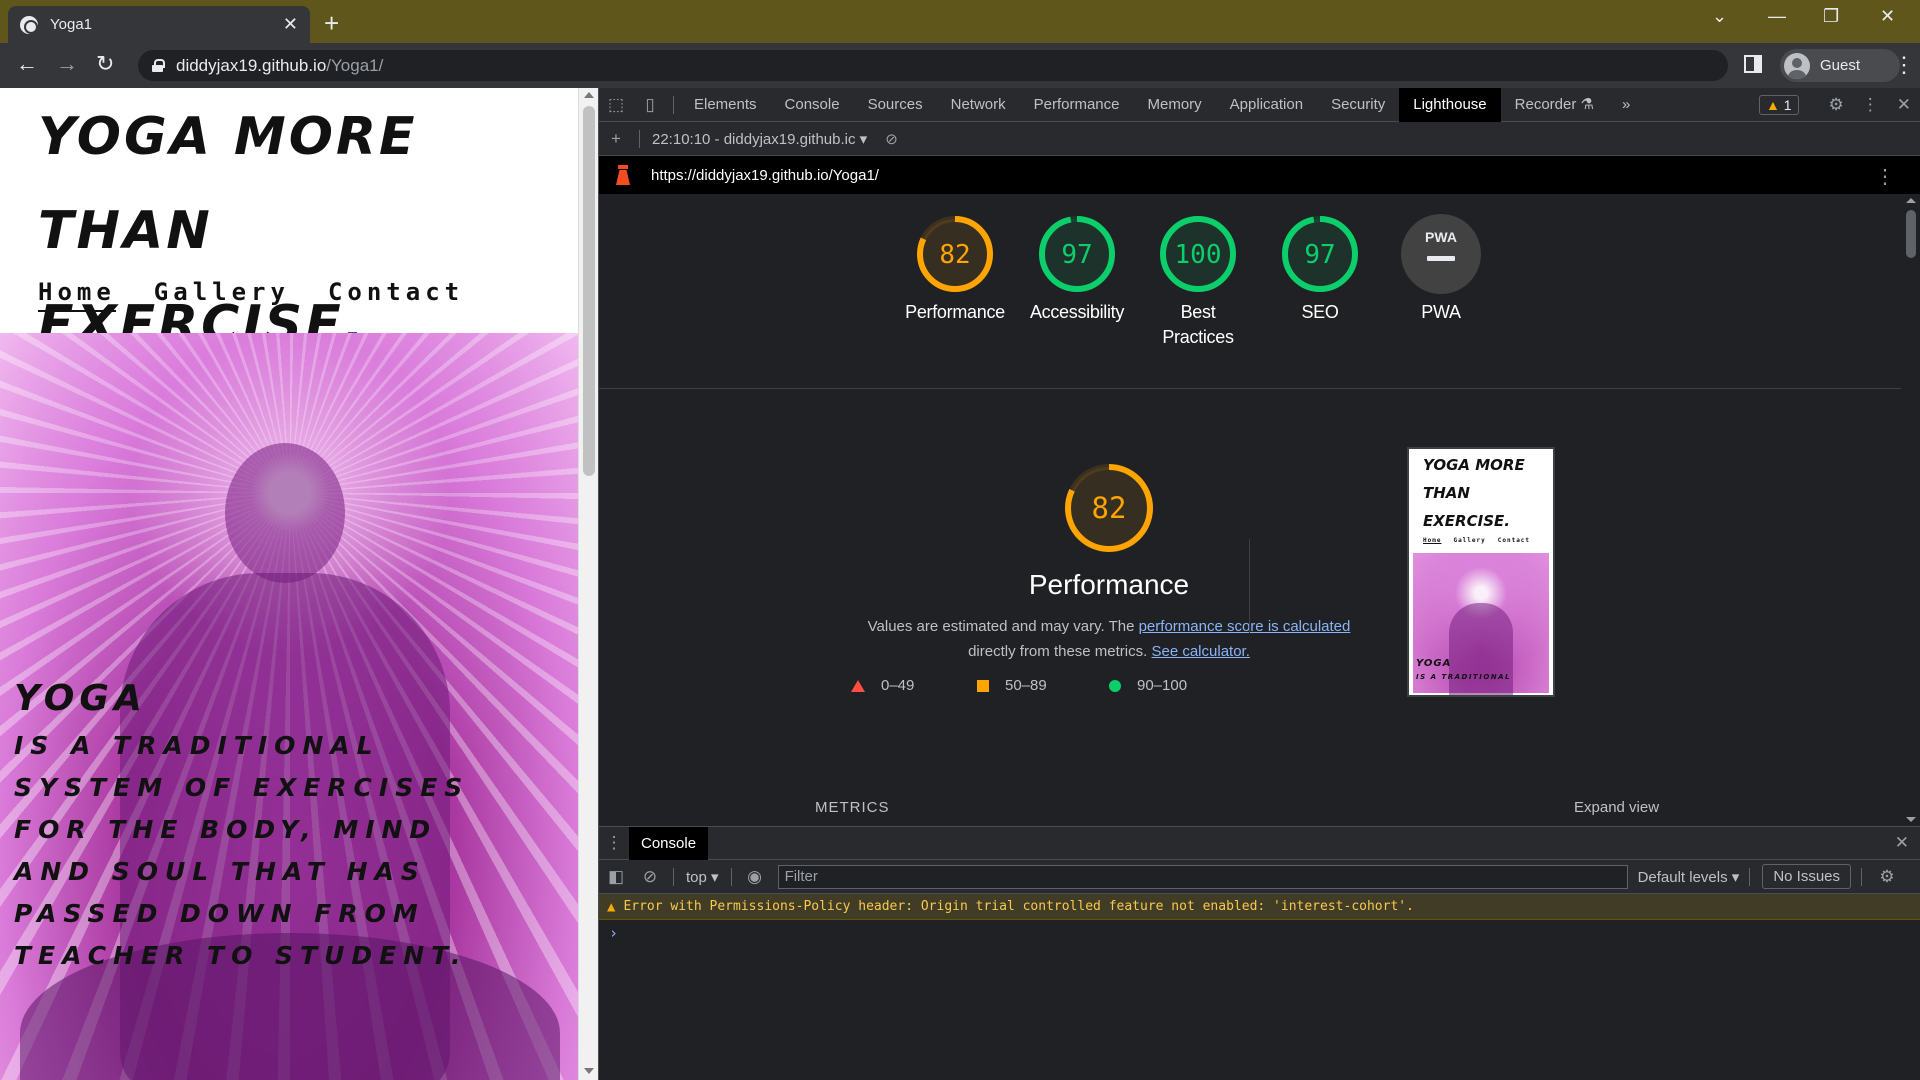  I want to click on devtools-menu-icon: ⋮, so click(1870, 105).